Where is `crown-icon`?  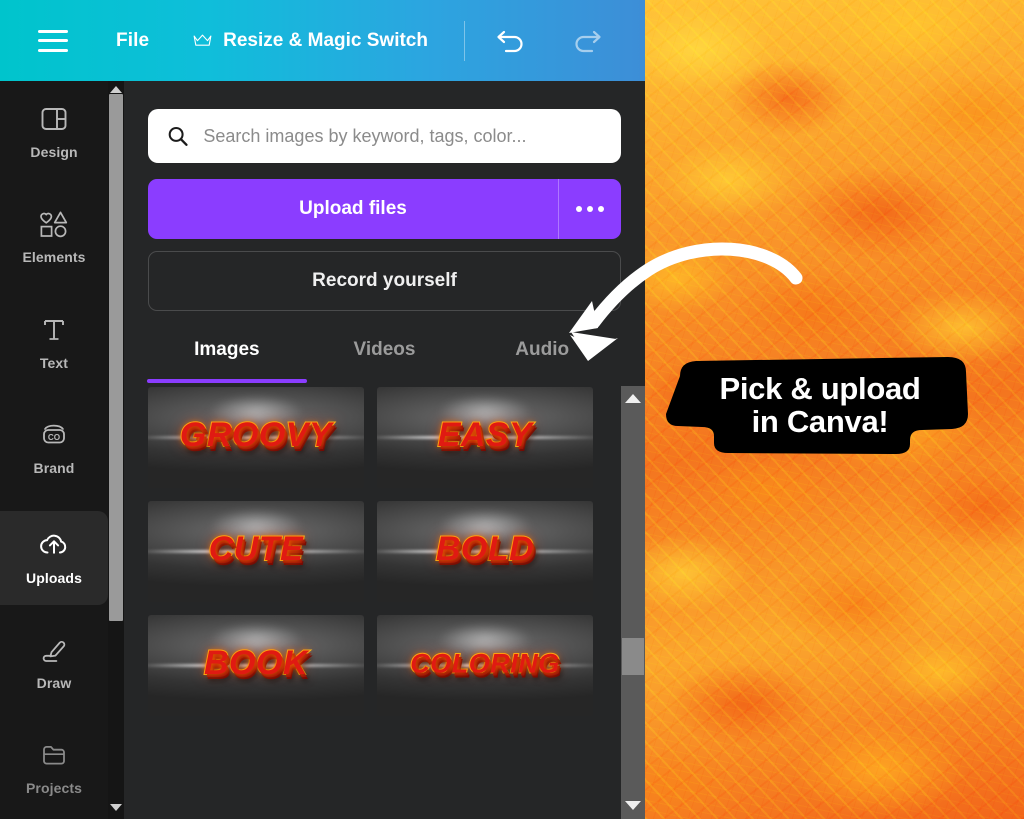
crown-icon is located at coordinates (202, 40).